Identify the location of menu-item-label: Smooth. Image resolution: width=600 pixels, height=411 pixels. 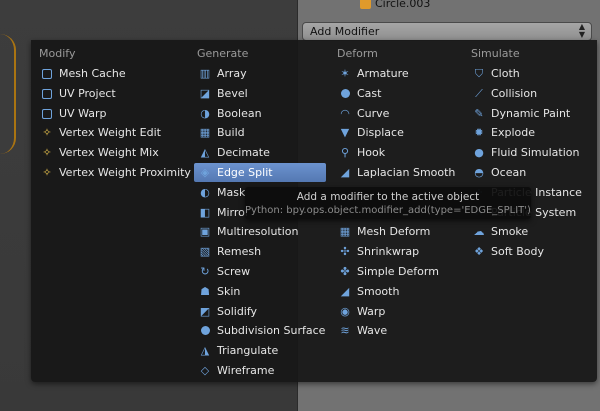
(378, 291).